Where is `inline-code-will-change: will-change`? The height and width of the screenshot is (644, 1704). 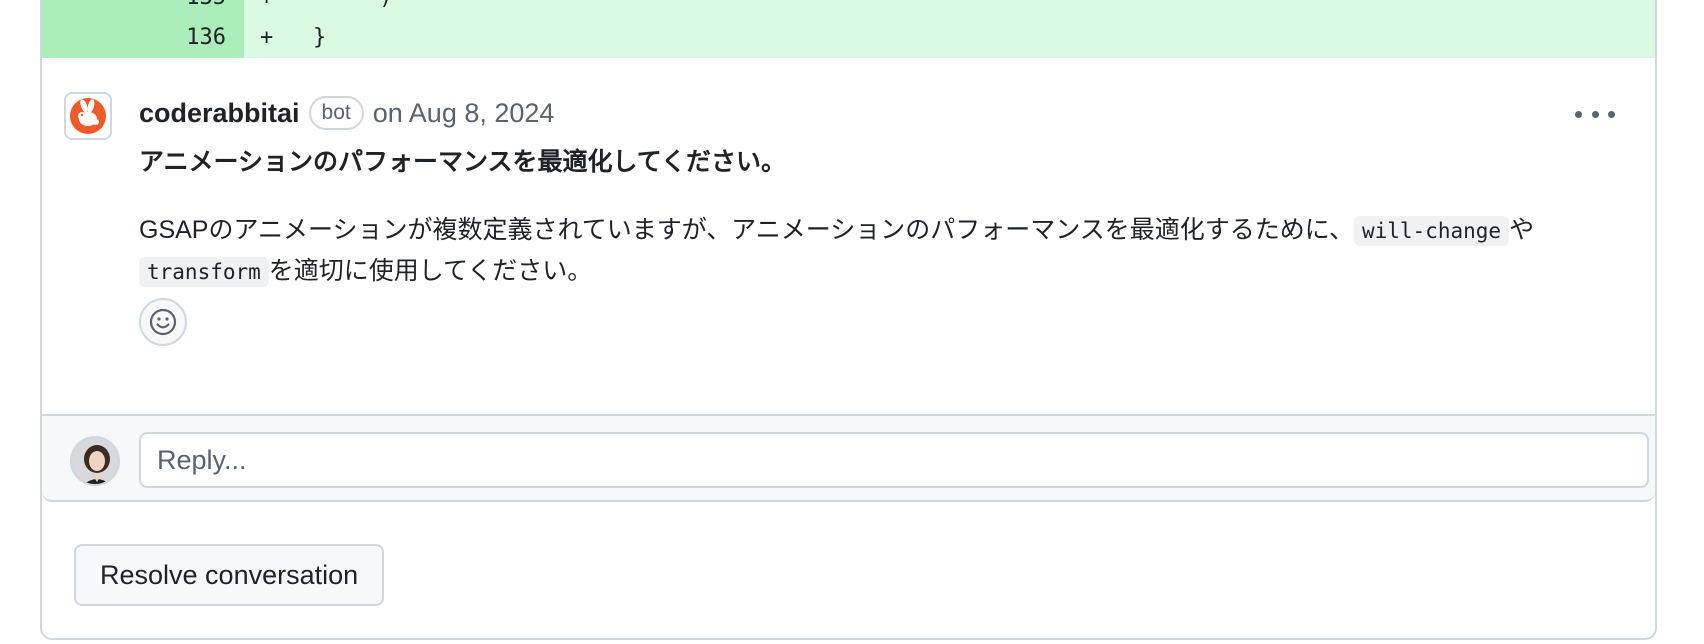 inline-code-will-change: will-change is located at coordinates (1431, 231).